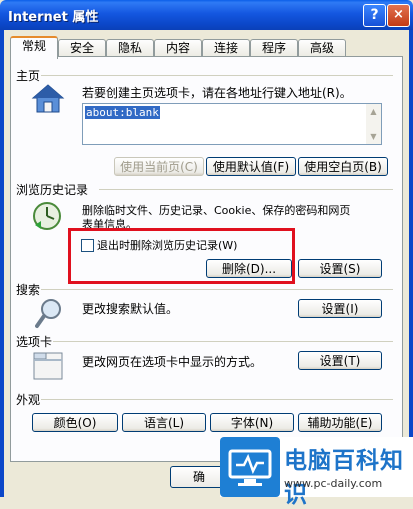 This screenshot has width=413, height=509. What do you see at coordinates (340, 308) in the screenshot?
I see `search-settings-button: 设置(I)` at bounding box center [340, 308].